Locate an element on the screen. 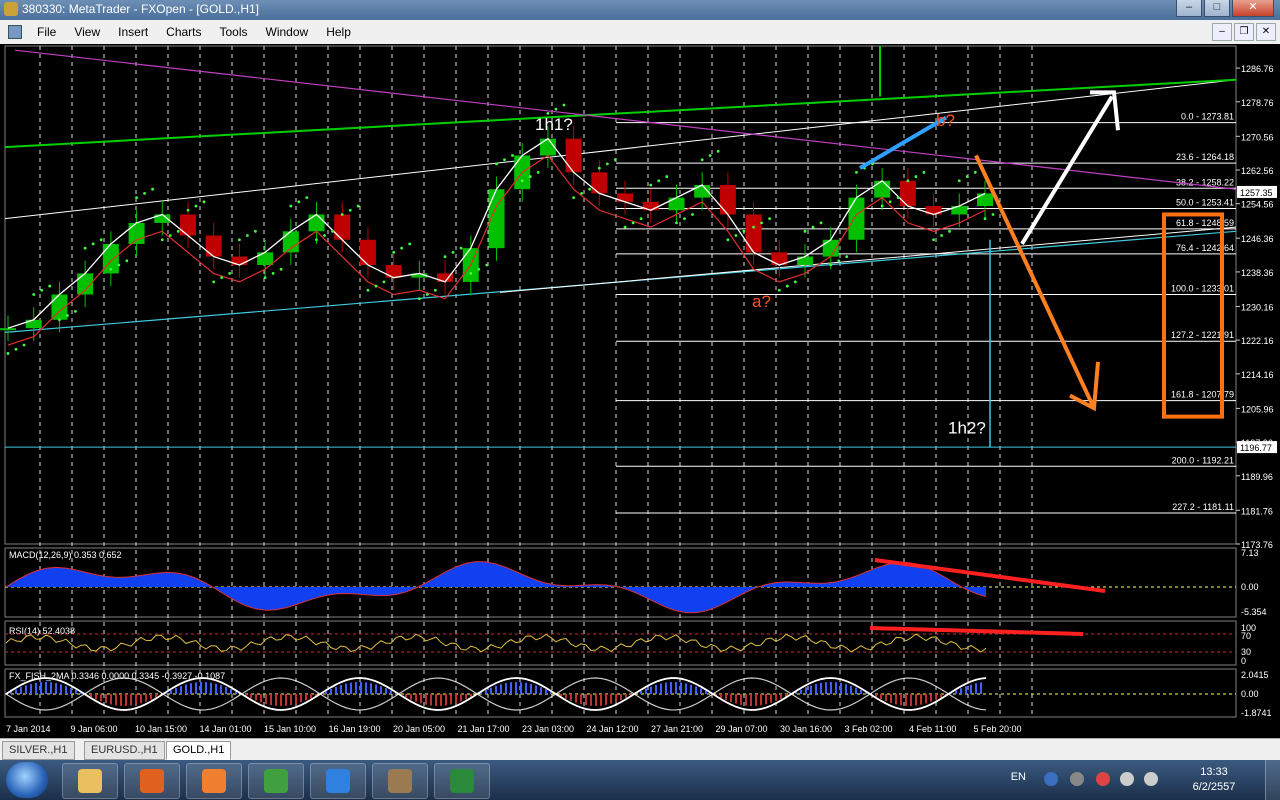 Image resolution: width=1280 pixels, height=800 pixels. time-axis-label: 29 Jan 07:00 is located at coordinates (742, 729).